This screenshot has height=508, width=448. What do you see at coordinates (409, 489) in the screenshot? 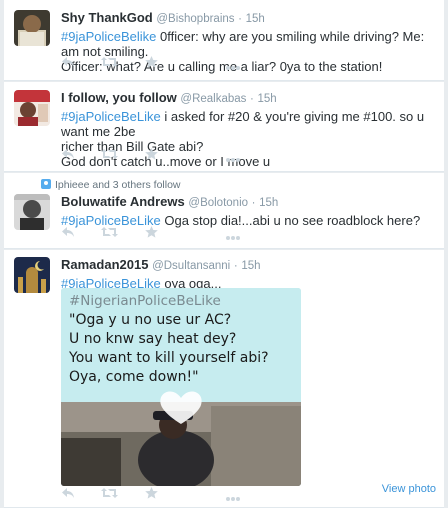
I see `view-photo-link: View photo` at bounding box center [409, 489].